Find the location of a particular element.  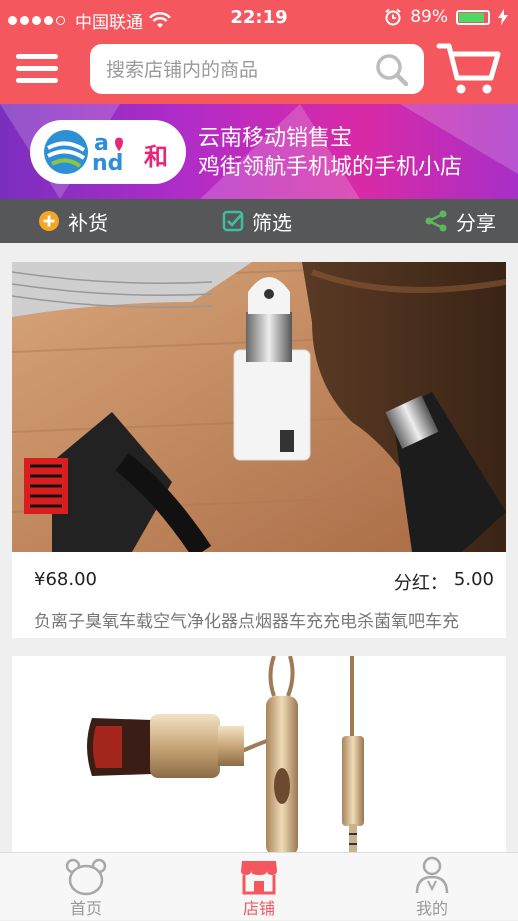

commission-label: 分红： is located at coordinates (420, 583).